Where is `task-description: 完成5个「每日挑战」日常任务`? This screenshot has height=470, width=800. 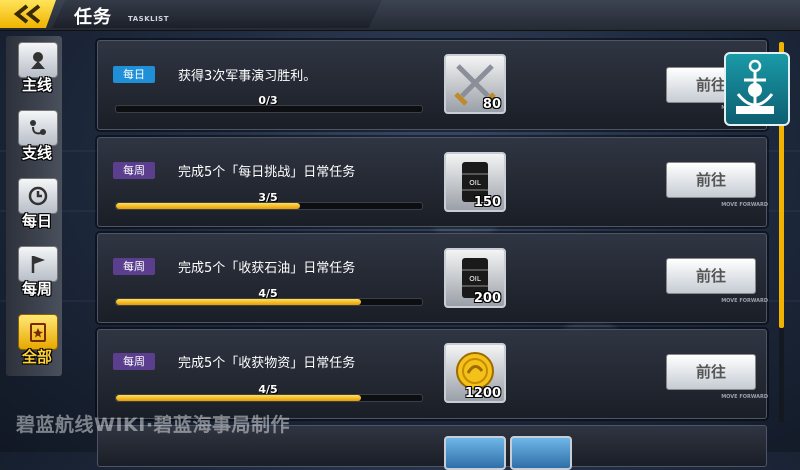 task-description: 完成5个「每日挑战」日常任务 is located at coordinates (267, 172).